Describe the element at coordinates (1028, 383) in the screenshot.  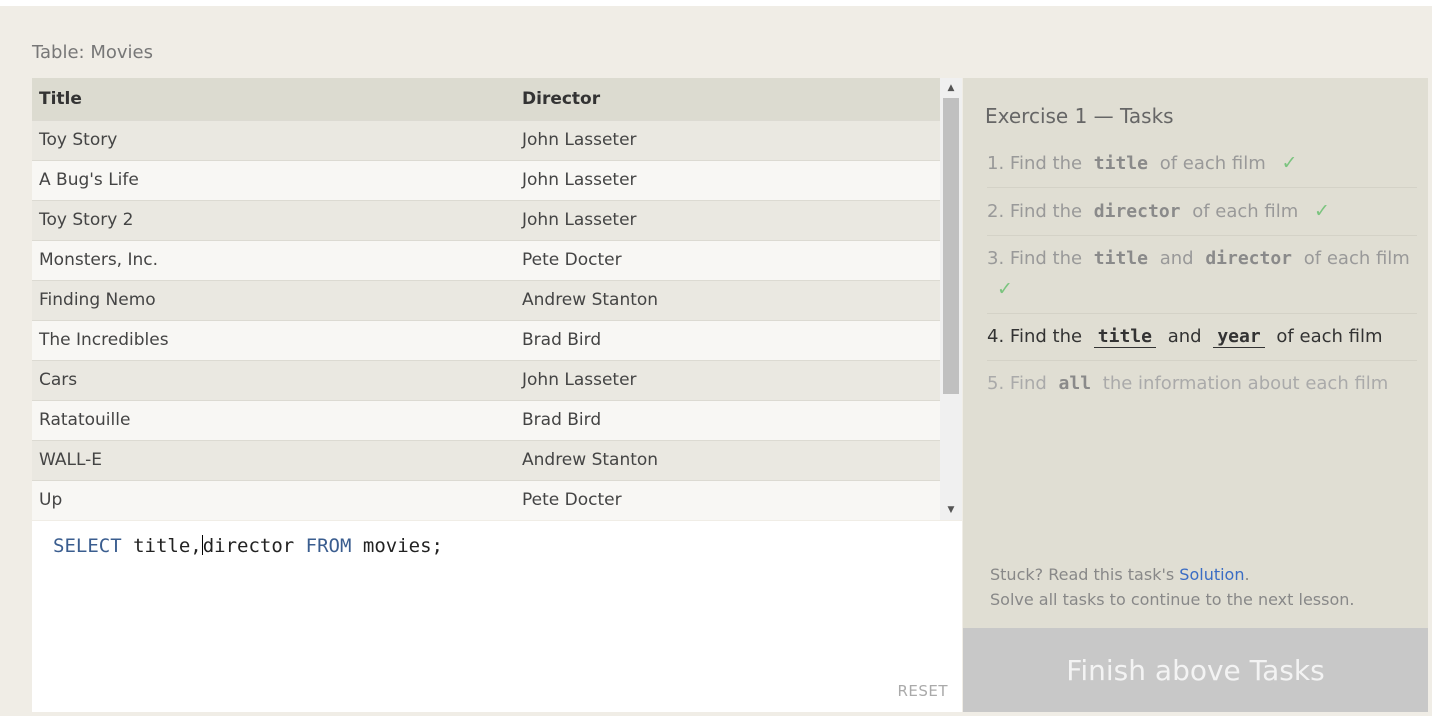
I see `task-text: Find` at that location.